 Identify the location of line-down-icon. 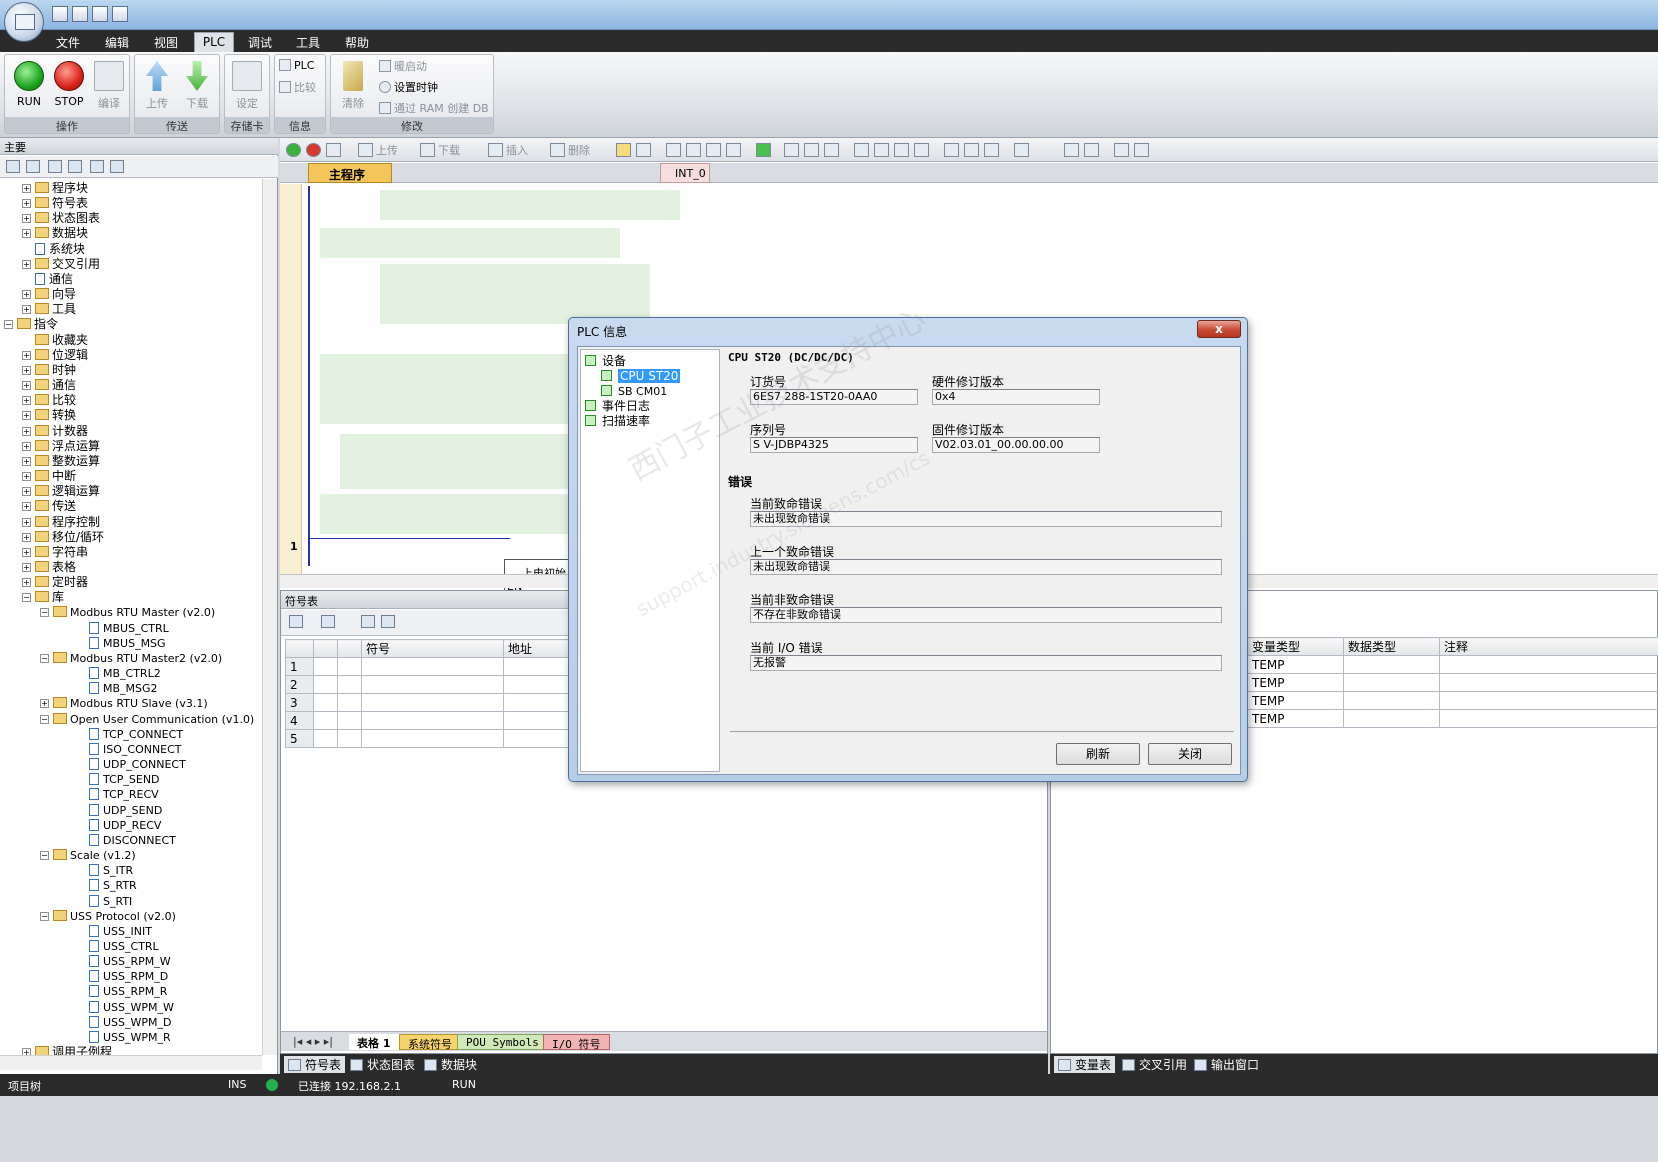
(861, 150).